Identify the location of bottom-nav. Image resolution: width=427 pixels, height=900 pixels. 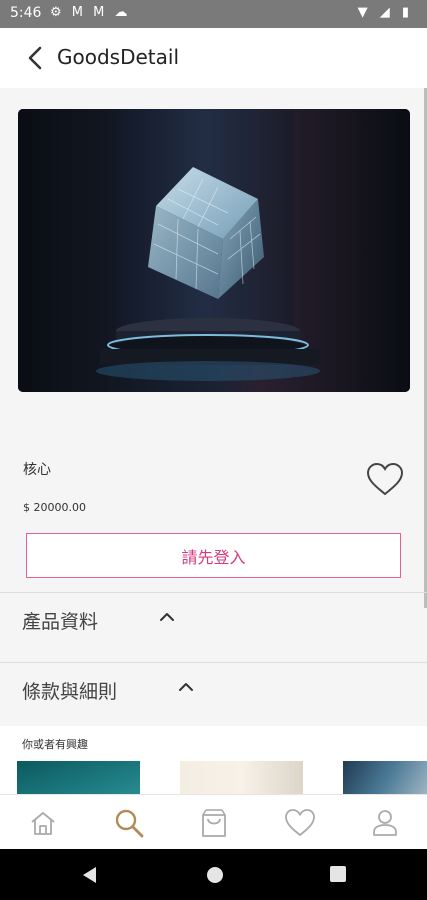
(213, 822).